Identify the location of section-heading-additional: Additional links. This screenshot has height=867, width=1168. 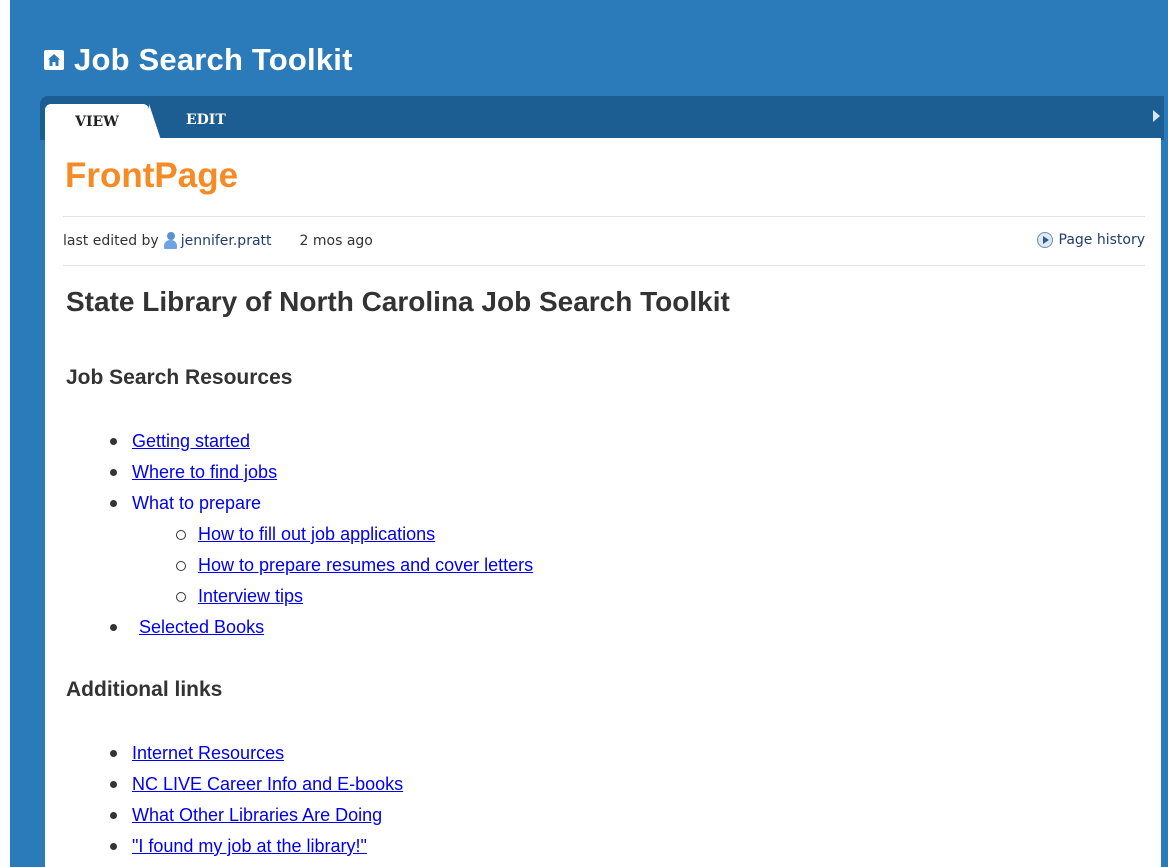
(144, 689).